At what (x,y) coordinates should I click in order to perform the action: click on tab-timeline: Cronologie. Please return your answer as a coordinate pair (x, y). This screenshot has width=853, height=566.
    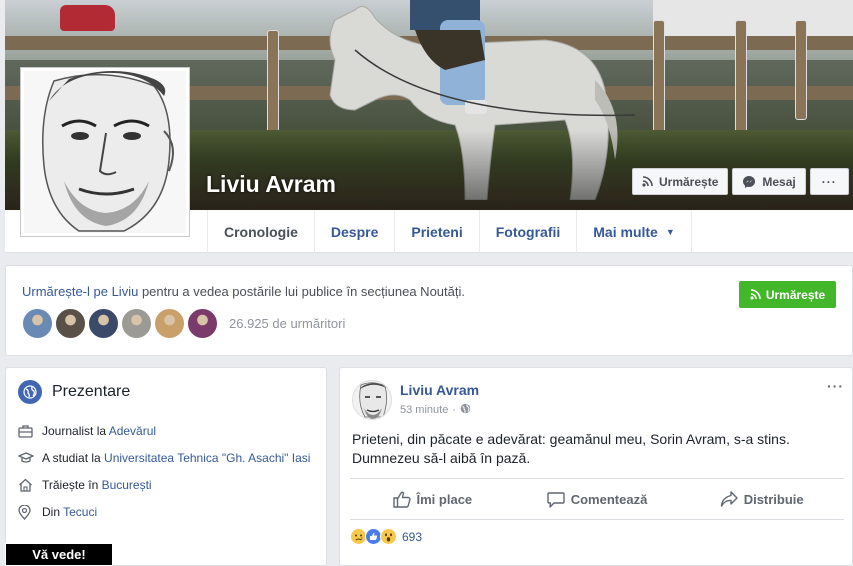
    Looking at the image, I should click on (260, 231).